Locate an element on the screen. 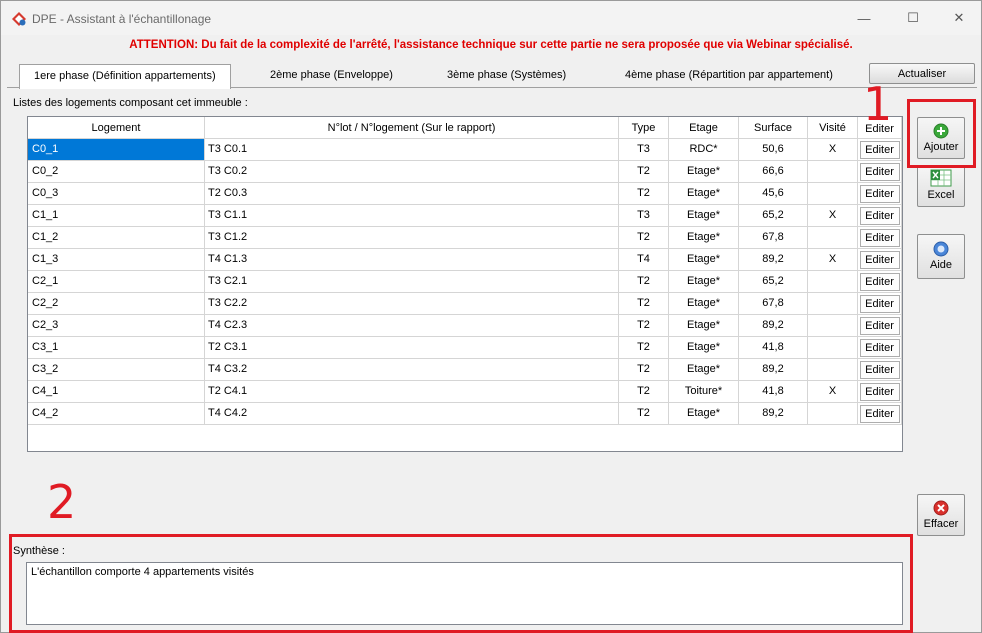 This screenshot has height=633, width=982. clear-button: Effacer is located at coordinates (941, 515).